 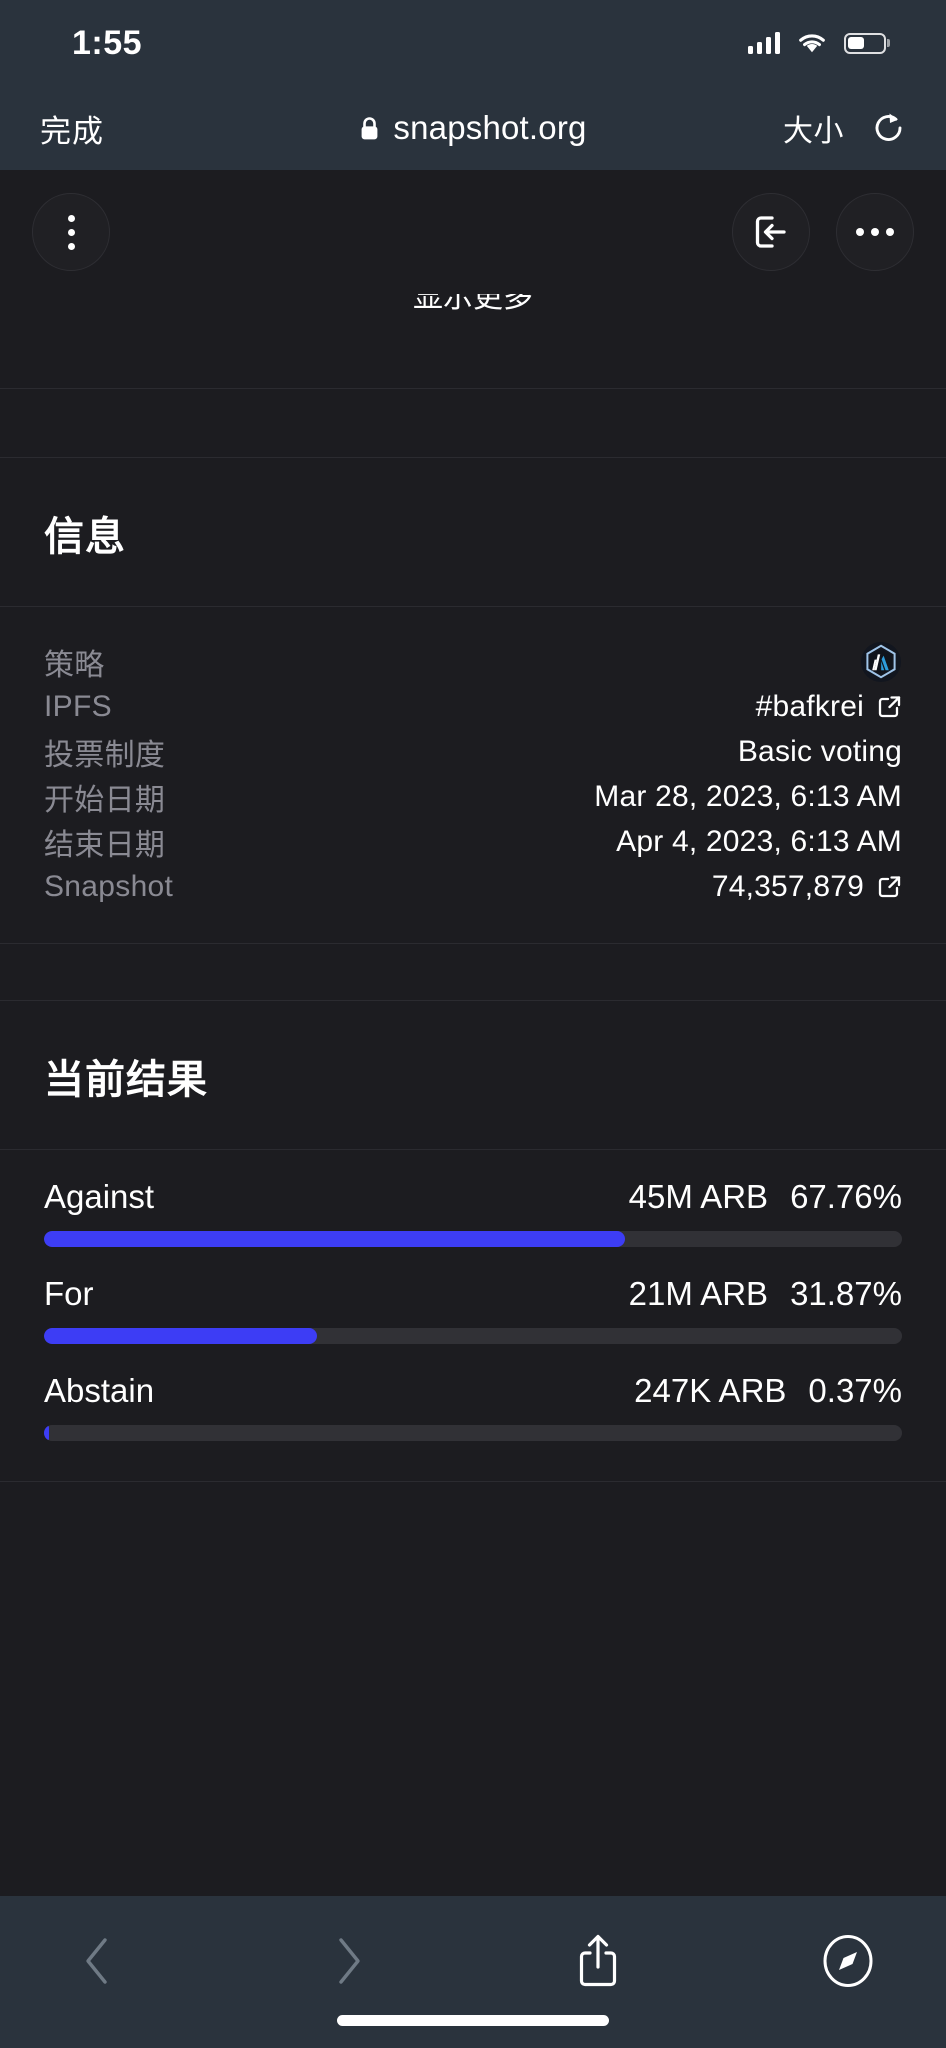 I want to click on info-label: 结束日期, so click(x=105, y=845).